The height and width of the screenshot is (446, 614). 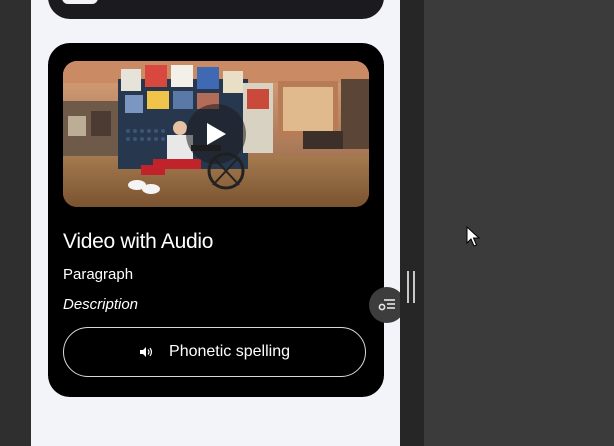 What do you see at coordinates (229, 351) in the screenshot?
I see `phonetic-spelling-label: Phonetic spelling` at bounding box center [229, 351].